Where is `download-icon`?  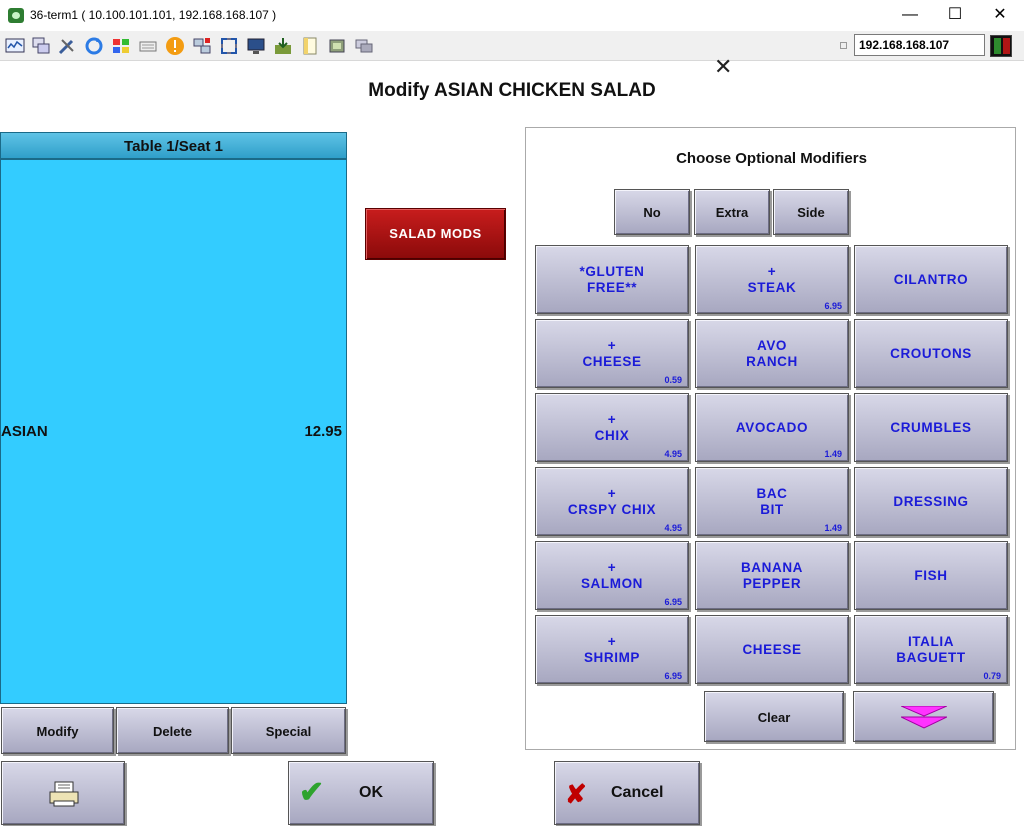 download-icon is located at coordinates (283, 46).